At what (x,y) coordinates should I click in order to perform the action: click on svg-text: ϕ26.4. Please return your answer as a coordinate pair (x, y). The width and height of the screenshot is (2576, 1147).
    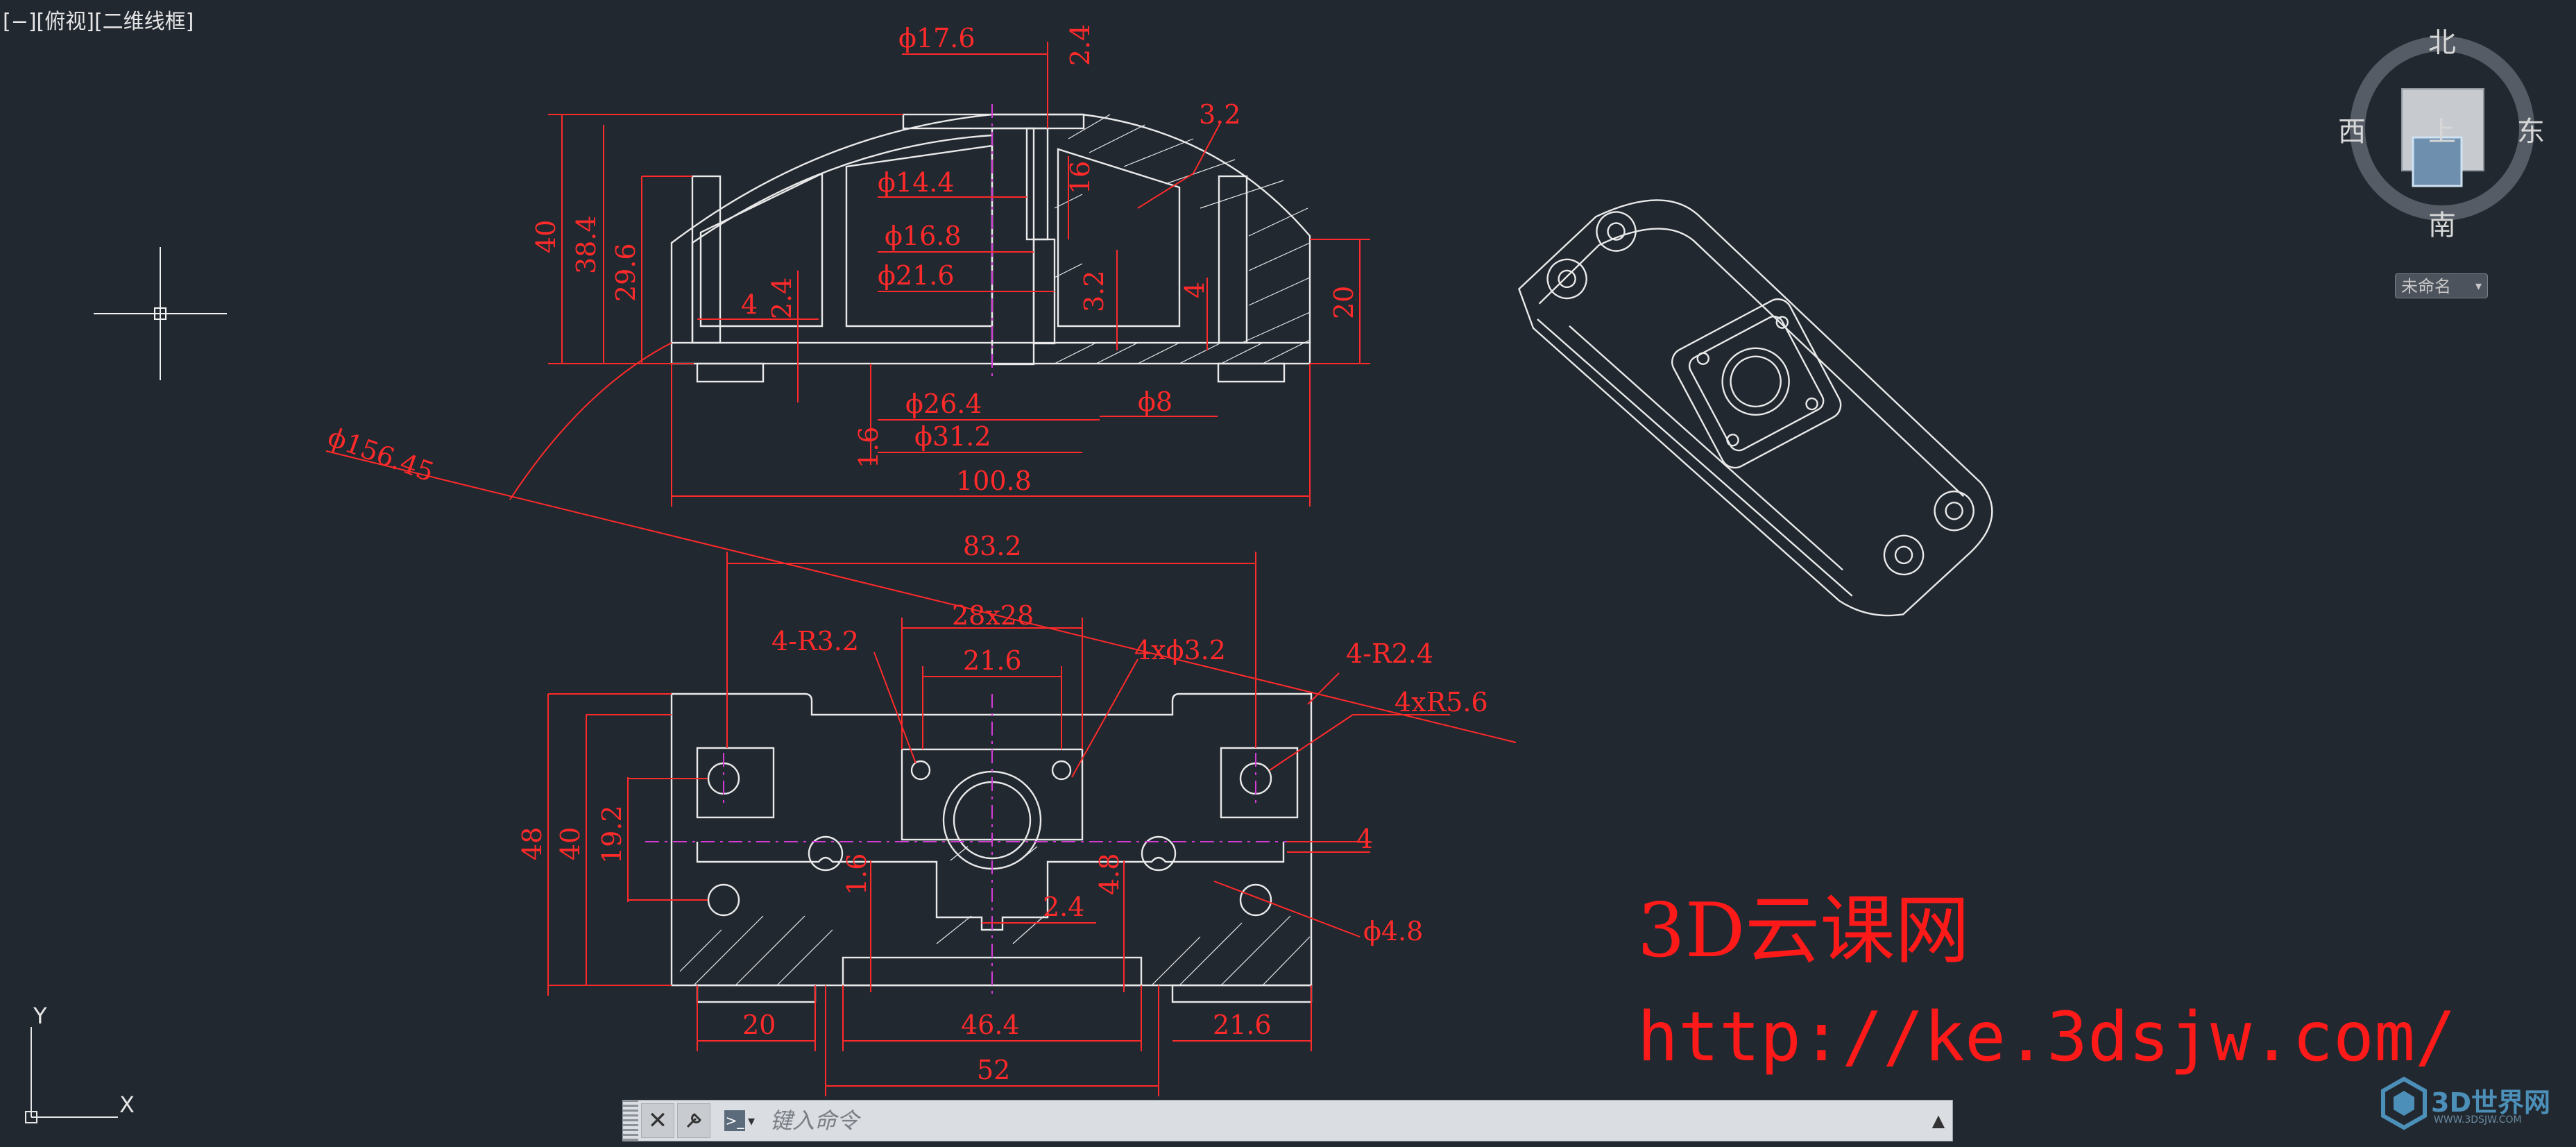
    Looking at the image, I should click on (943, 404).